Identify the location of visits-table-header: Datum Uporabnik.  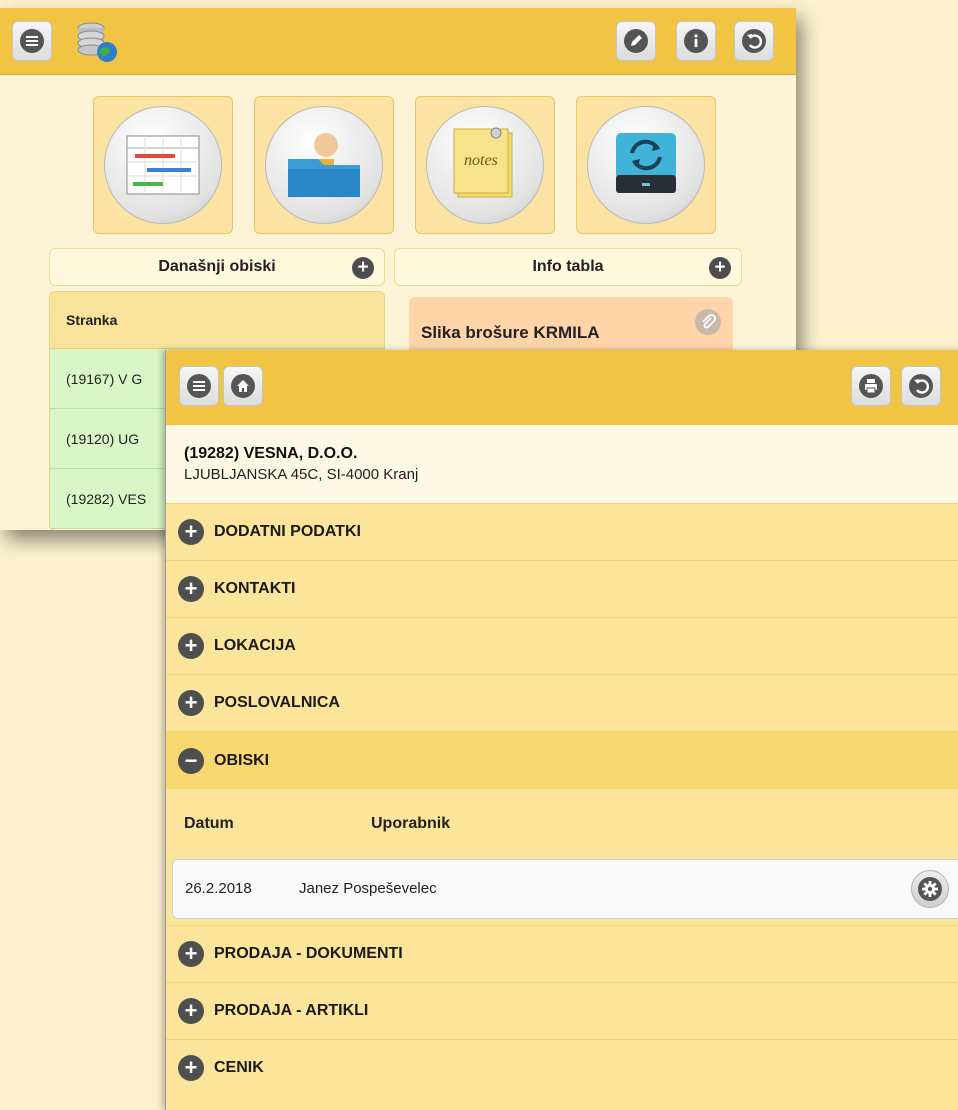
(562, 824).